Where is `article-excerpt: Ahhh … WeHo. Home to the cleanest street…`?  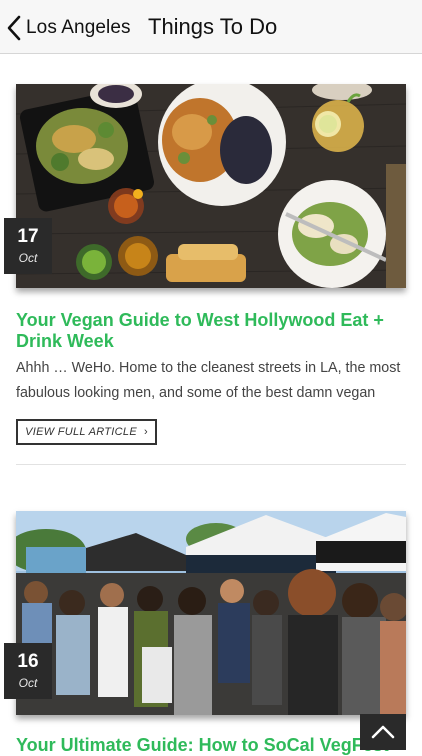
article-excerpt: Ahhh … WeHo. Home to the cleanest street… is located at coordinates (208, 380).